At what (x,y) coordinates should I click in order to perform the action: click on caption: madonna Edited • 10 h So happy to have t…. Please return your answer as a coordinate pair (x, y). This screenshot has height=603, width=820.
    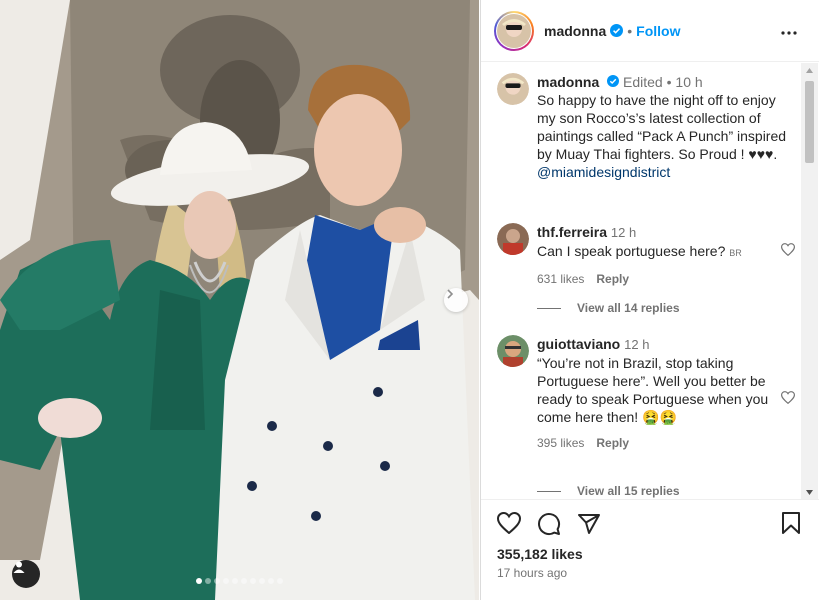
    Looking at the image, I should click on (642, 127).